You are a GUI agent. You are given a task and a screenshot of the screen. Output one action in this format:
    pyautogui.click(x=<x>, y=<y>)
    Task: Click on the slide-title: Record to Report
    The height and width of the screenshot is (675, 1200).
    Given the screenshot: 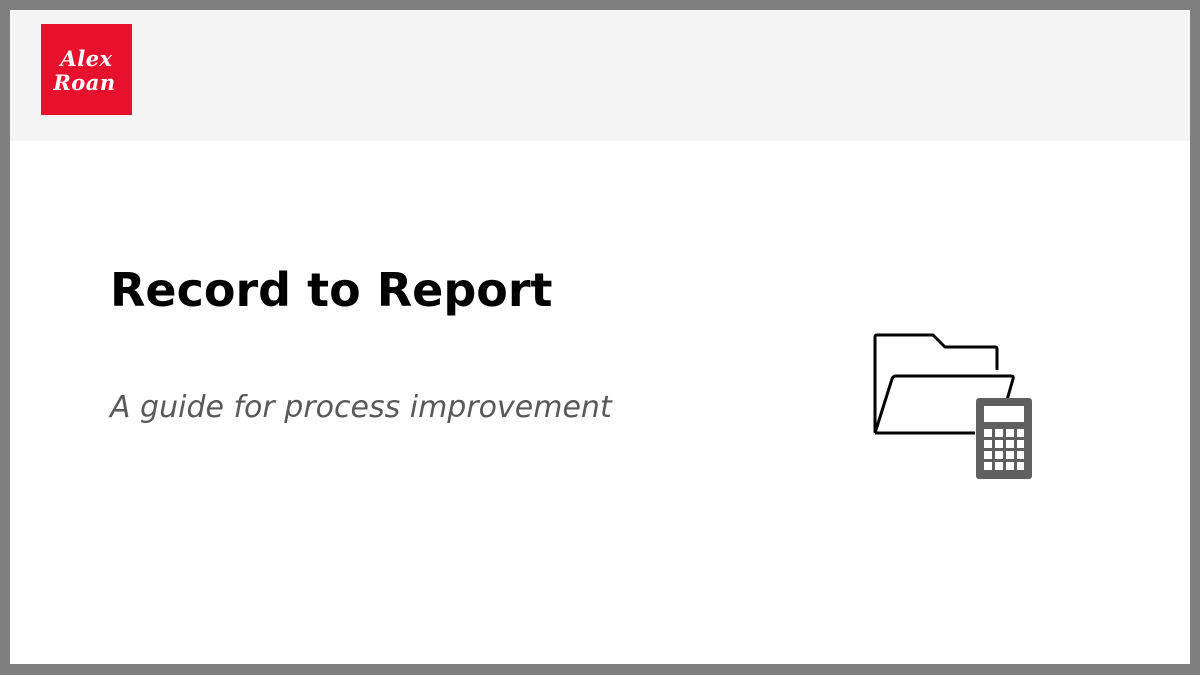 What is the action you would take?
    pyautogui.click(x=331, y=290)
    